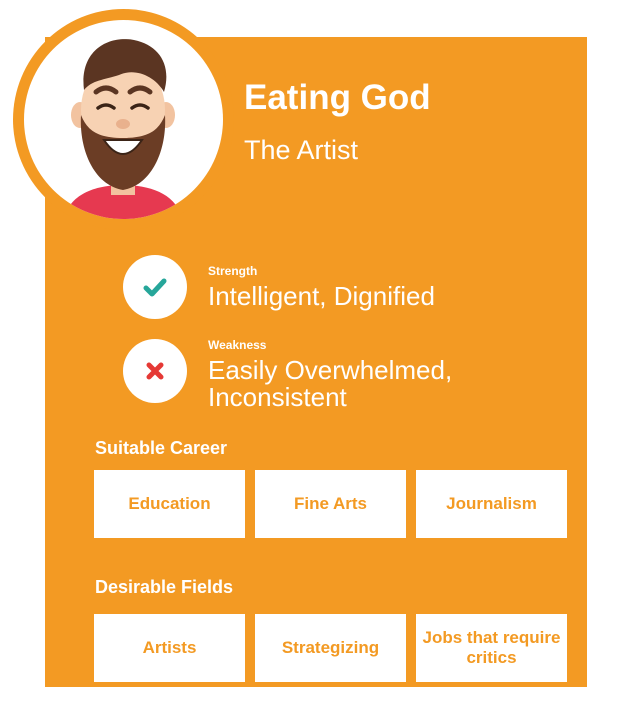 The width and height of the screenshot is (617, 707). What do you see at coordinates (330, 504) in the screenshot?
I see `career-chip: Fine Arts` at bounding box center [330, 504].